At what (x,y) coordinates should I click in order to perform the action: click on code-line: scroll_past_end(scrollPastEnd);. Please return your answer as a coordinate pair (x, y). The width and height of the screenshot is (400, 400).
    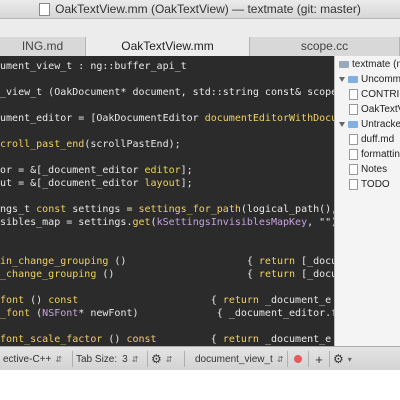
    Looking at the image, I should click on (90, 145).